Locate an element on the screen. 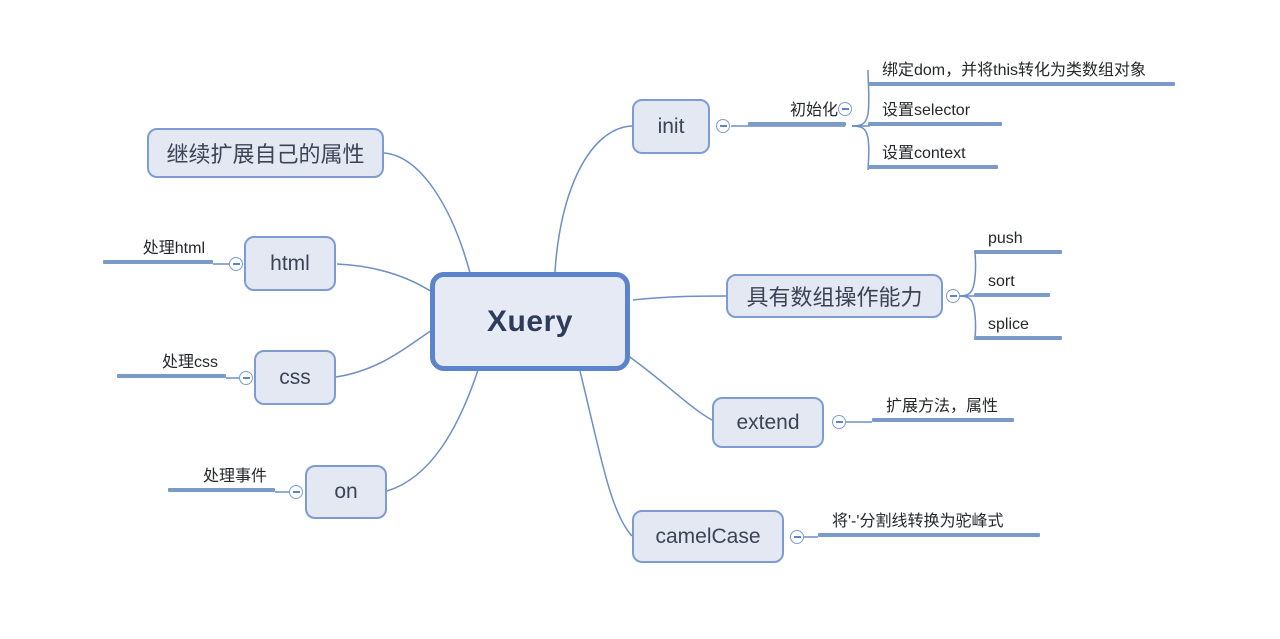 This screenshot has width=1280, height=639. node-css: css is located at coordinates (295, 377).